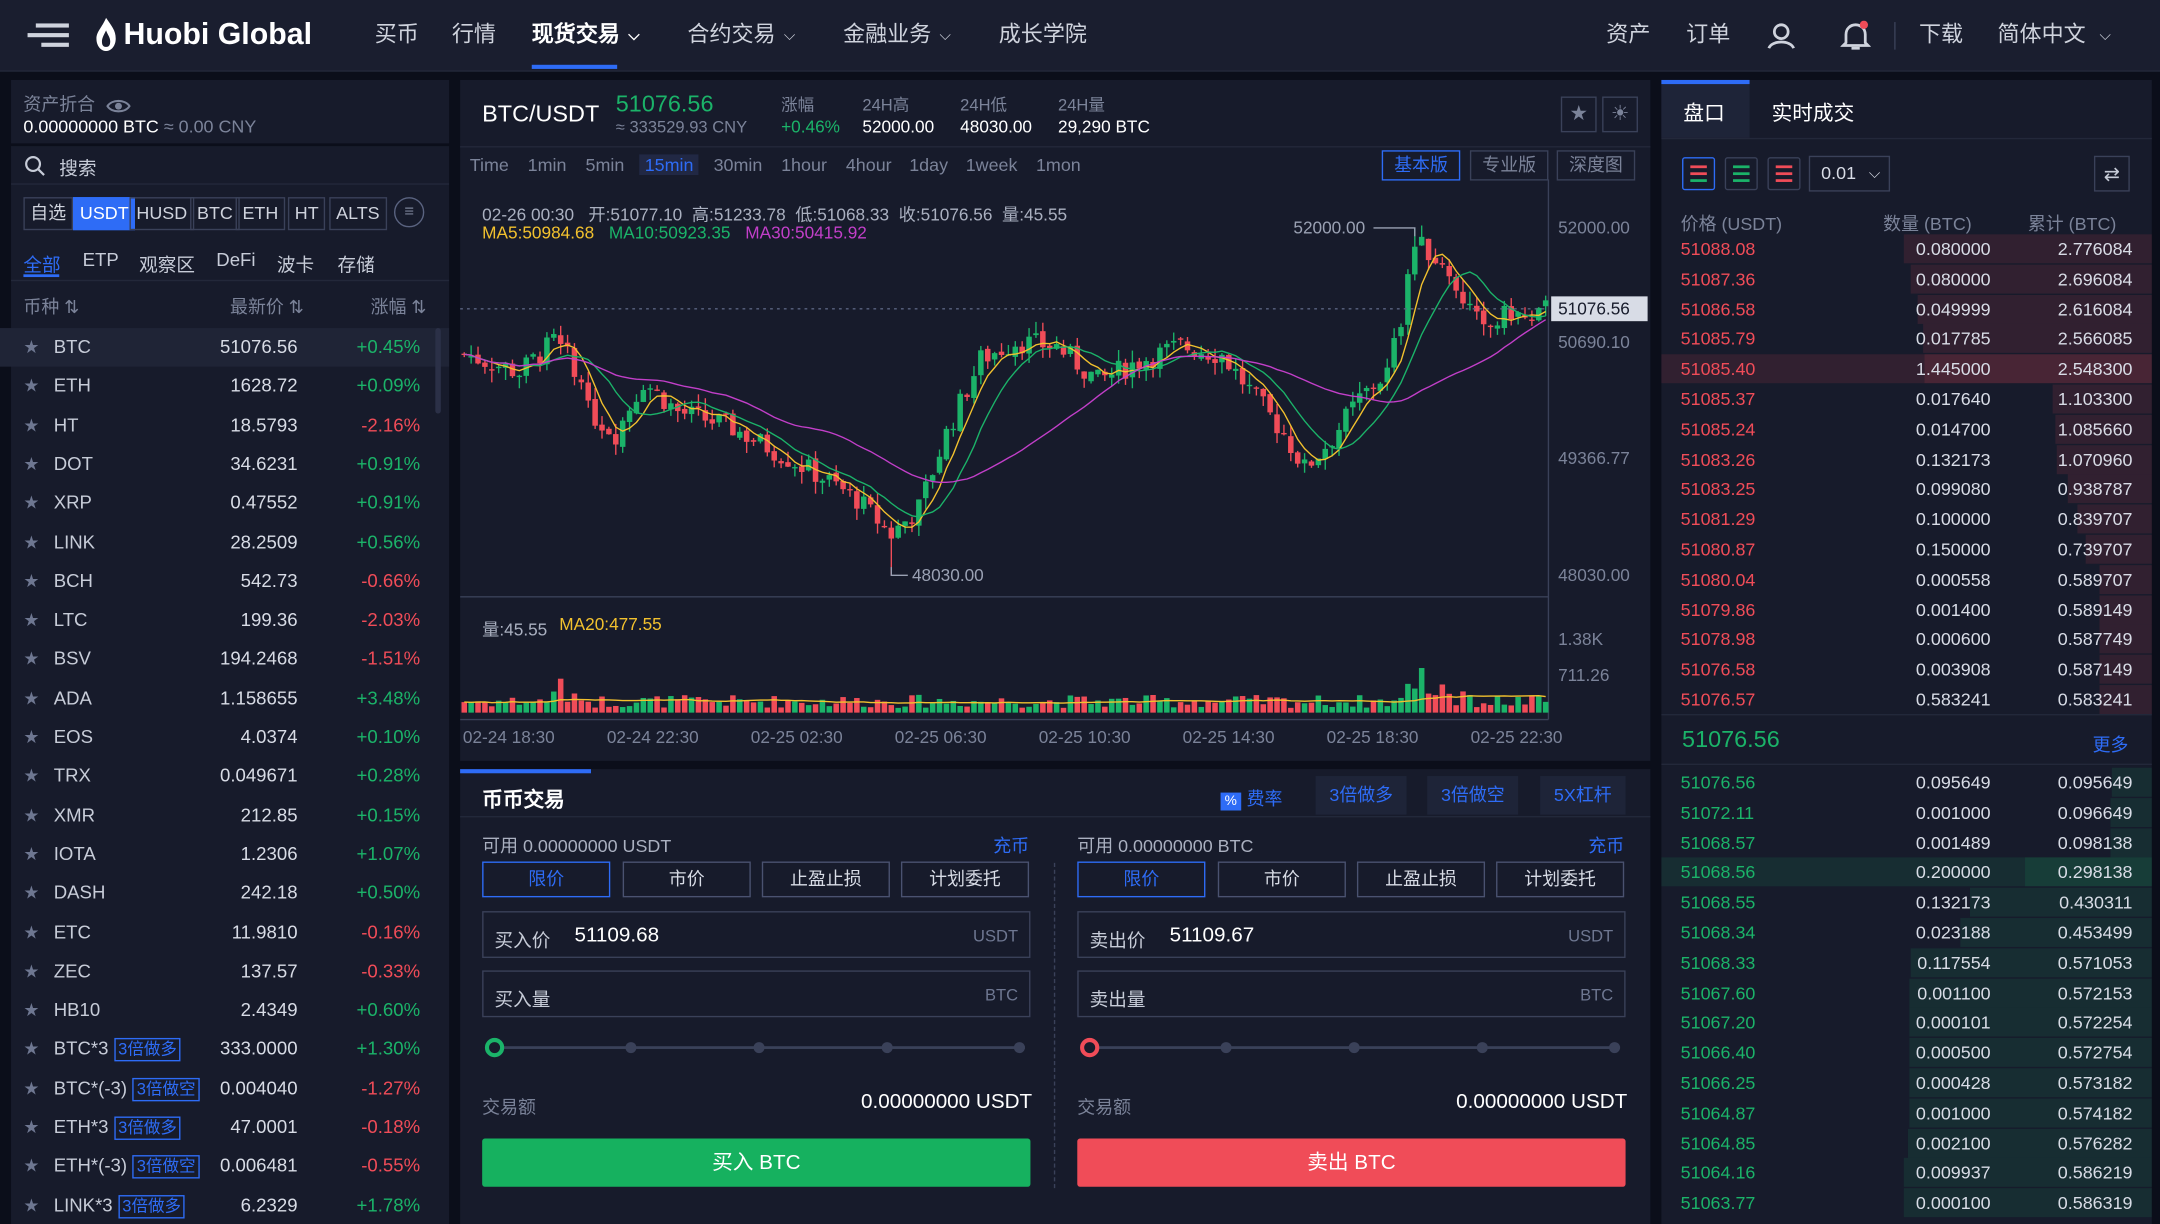  I want to click on more-tabs-icon: ≡, so click(409, 212).